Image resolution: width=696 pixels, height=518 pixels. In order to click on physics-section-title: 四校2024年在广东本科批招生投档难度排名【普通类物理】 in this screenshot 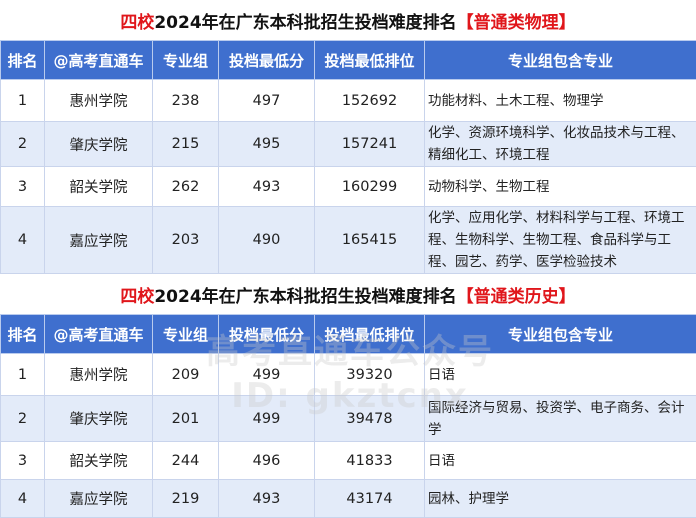, I will do `click(348, 20)`.